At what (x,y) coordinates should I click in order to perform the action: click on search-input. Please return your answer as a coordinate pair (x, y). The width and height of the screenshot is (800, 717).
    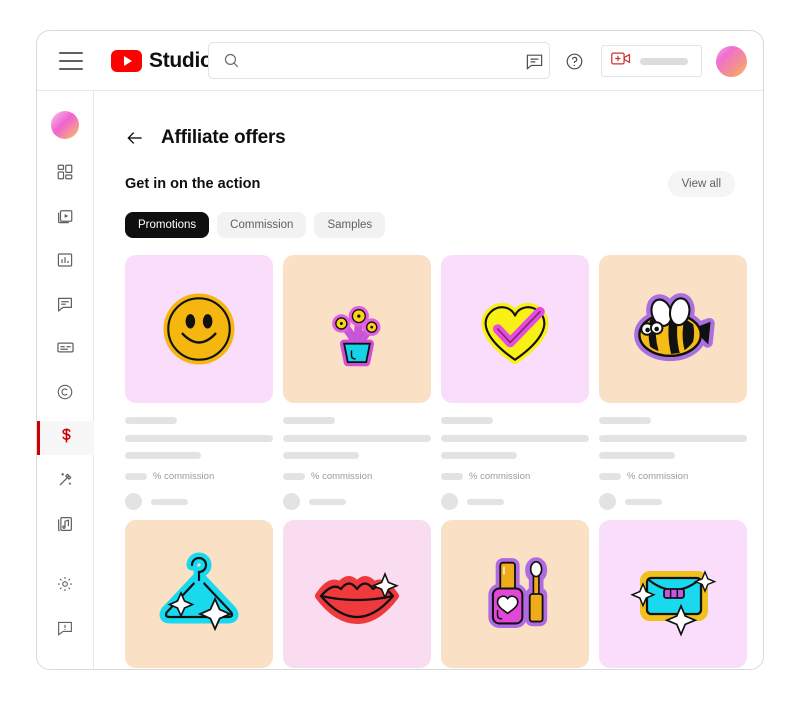
    Looking at the image, I should click on (399, 60).